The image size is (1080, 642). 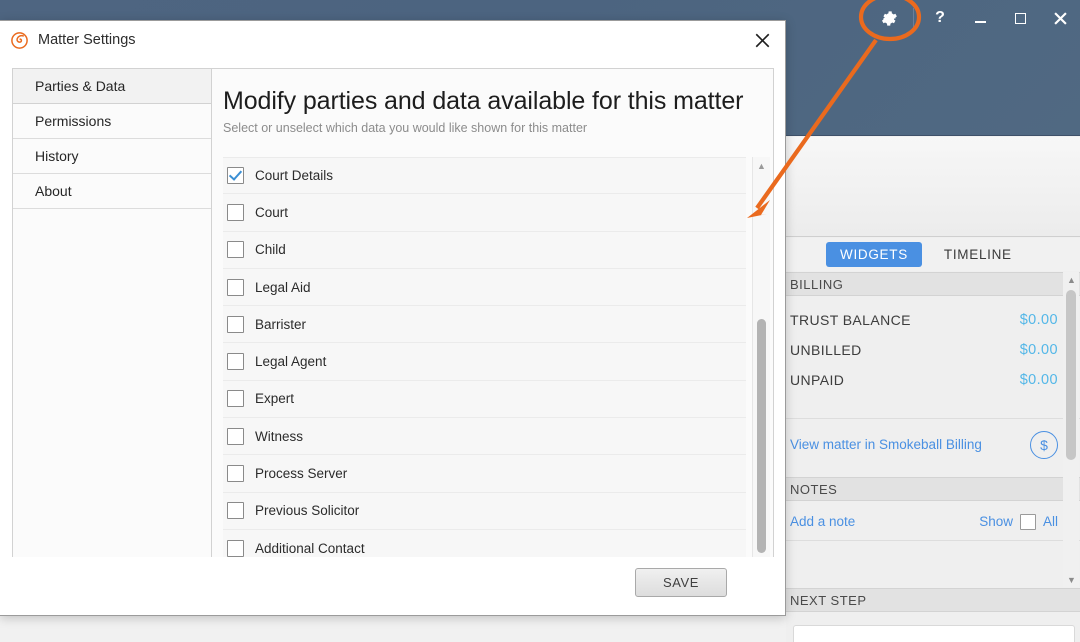 What do you see at coordinates (484, 213) in the screenshot?
I see `list-item: Court` at bounding box center [484, 213].